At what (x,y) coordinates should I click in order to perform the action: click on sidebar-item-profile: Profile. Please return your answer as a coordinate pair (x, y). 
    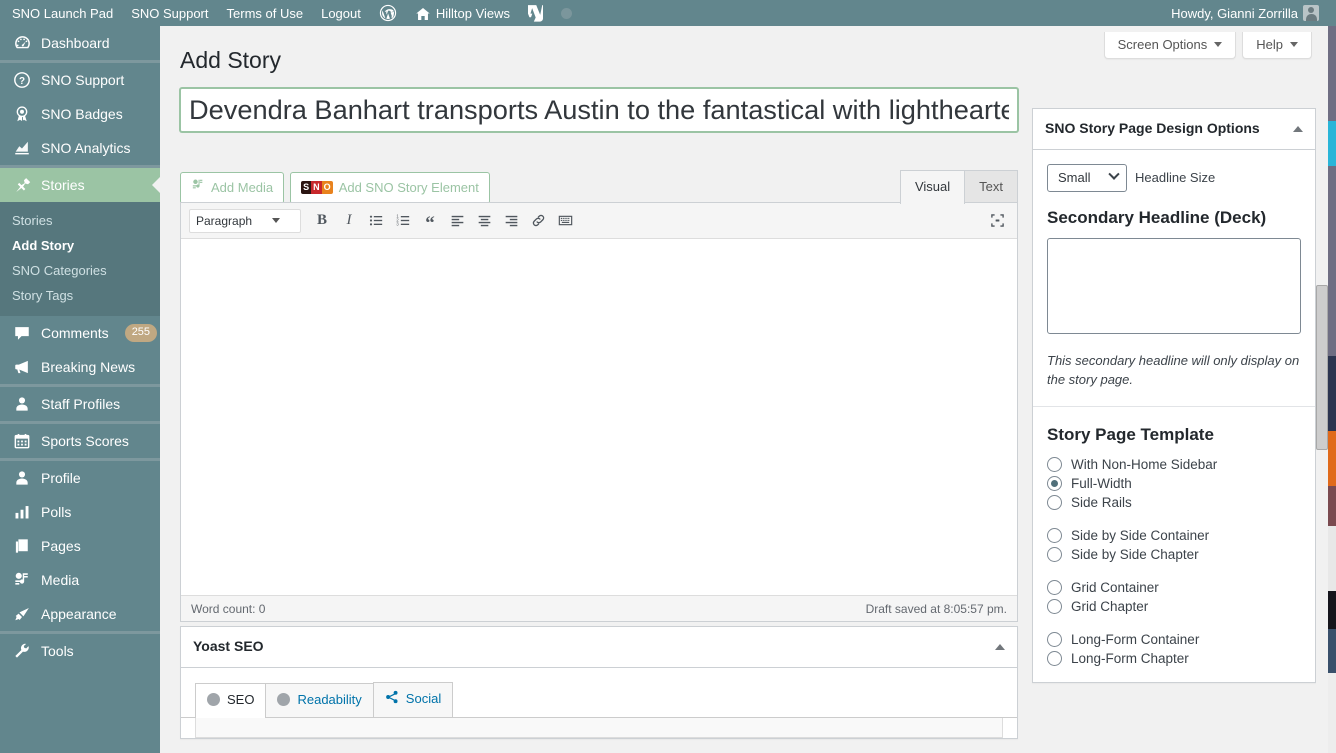
    Looking at the image, I should click on (80, 478).